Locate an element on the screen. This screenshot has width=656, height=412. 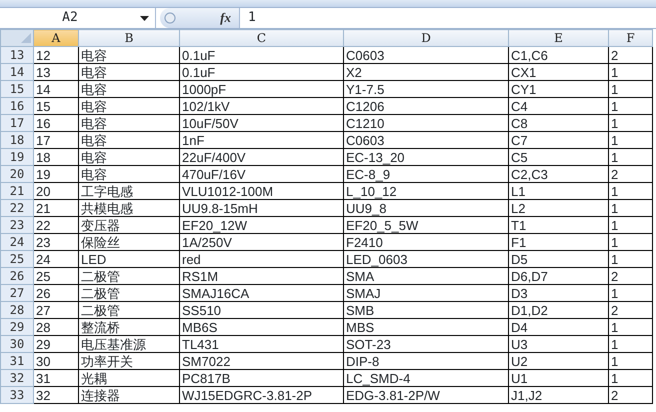
table-cell: 22 is located at coordinates (56, 225).